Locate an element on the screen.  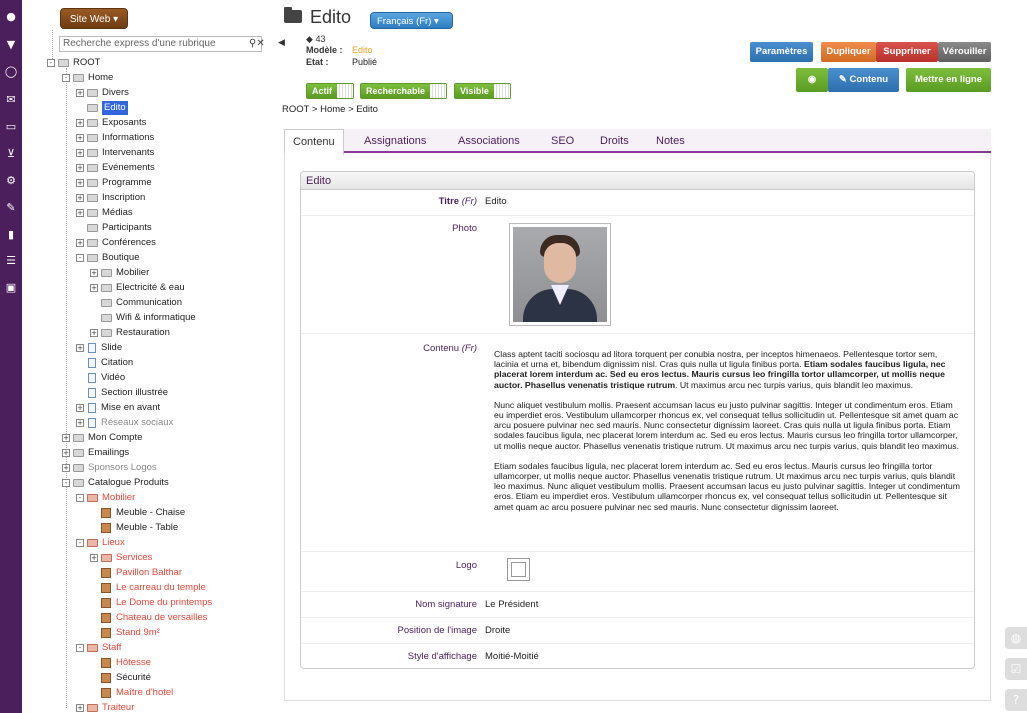
monitor-icon: ▭ is located at coordinates (11, 127).